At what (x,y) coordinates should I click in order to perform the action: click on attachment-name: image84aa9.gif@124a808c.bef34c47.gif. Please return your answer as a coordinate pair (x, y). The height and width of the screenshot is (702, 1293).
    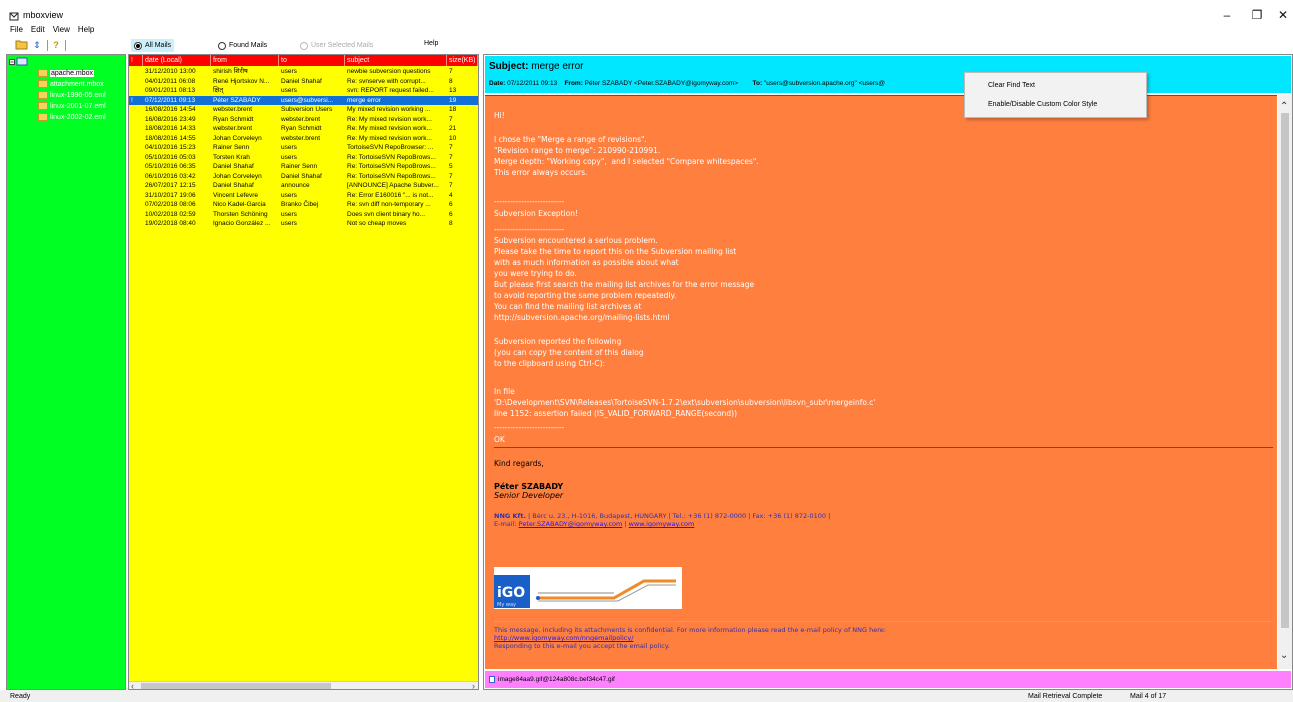
    Looking at the image, I should click on (556, 679).